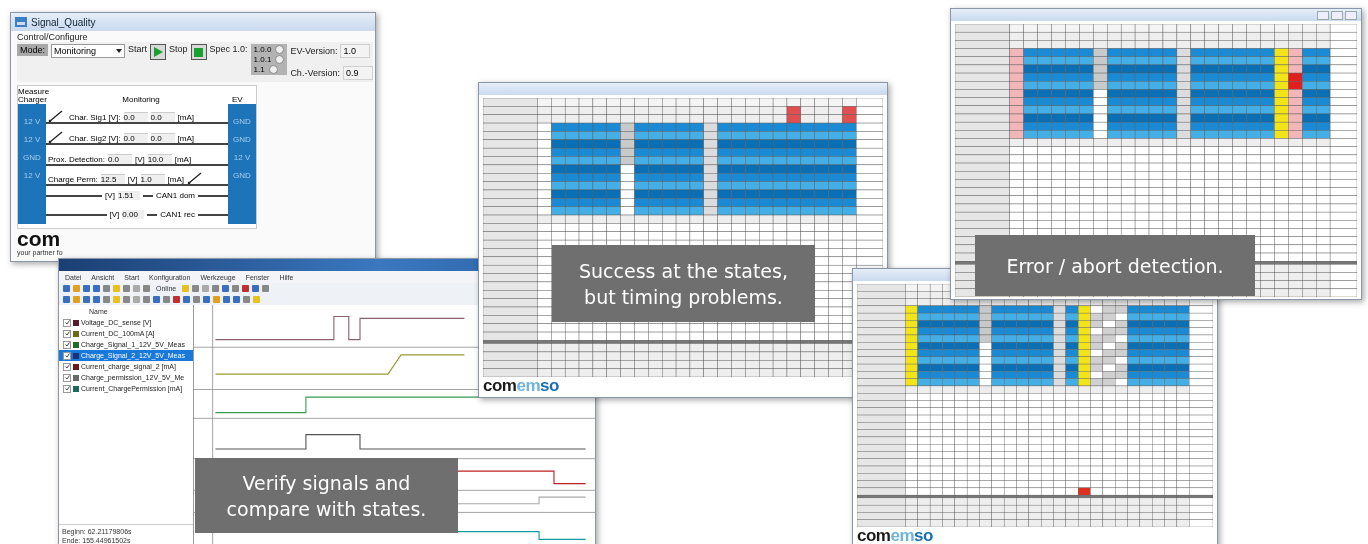 The width and height of the screenshot is (1368, 544). Describe the element at coordinates (128, 196) in the screenshot. I see `value-field: 1.51` at that location.